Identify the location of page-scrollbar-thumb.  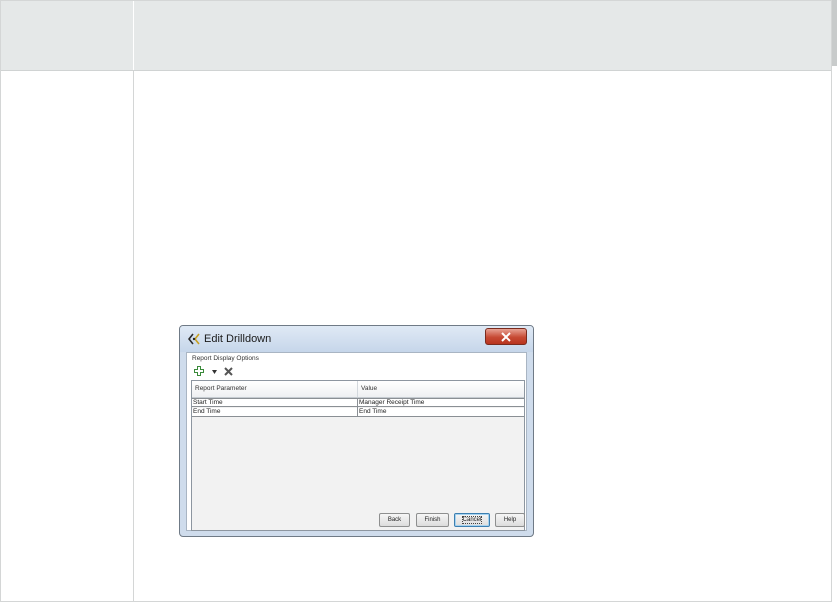
(834, 33).